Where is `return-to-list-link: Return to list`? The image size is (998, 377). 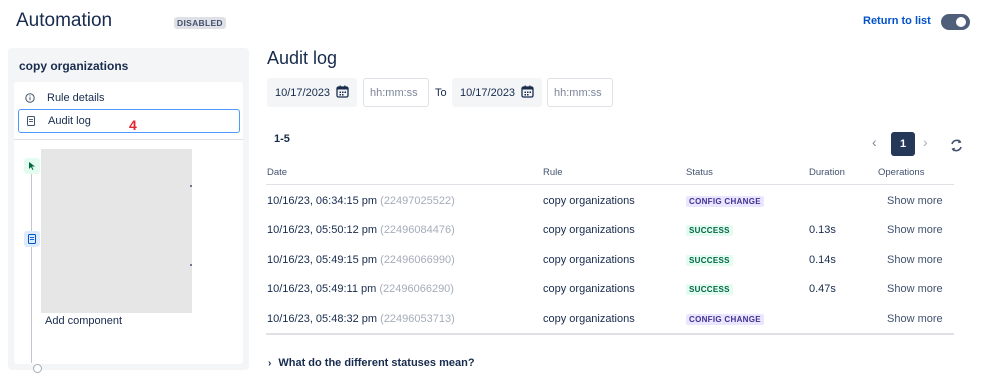
return-to-list-link: Return to list is located at coordinates (897, 21).